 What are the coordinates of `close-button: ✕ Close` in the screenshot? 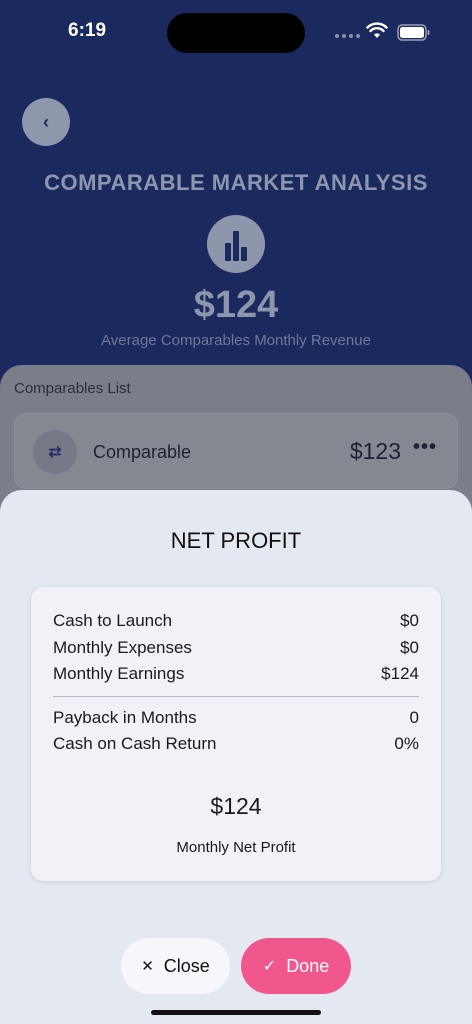 It's located at (175, 966).